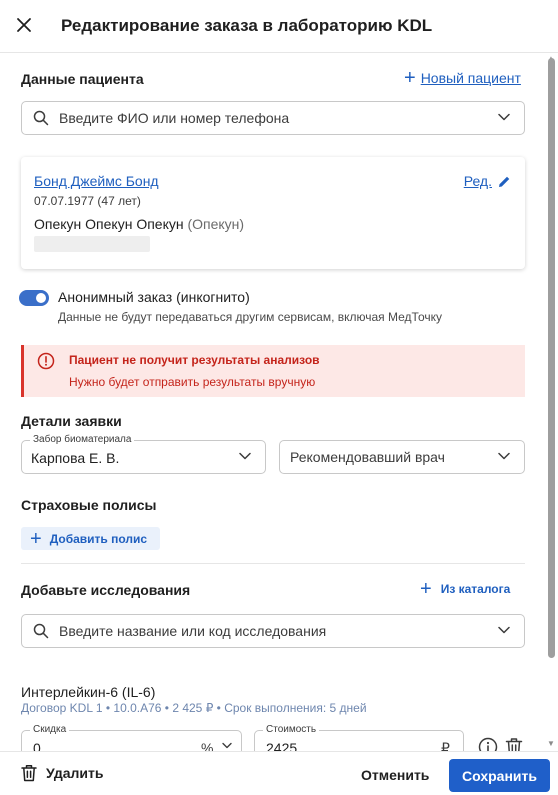  What do you see at coordinates (106, 590) in the screenshot?
I see `tests-section-title: Добавьте исследования` at bounding box center [106, 590].